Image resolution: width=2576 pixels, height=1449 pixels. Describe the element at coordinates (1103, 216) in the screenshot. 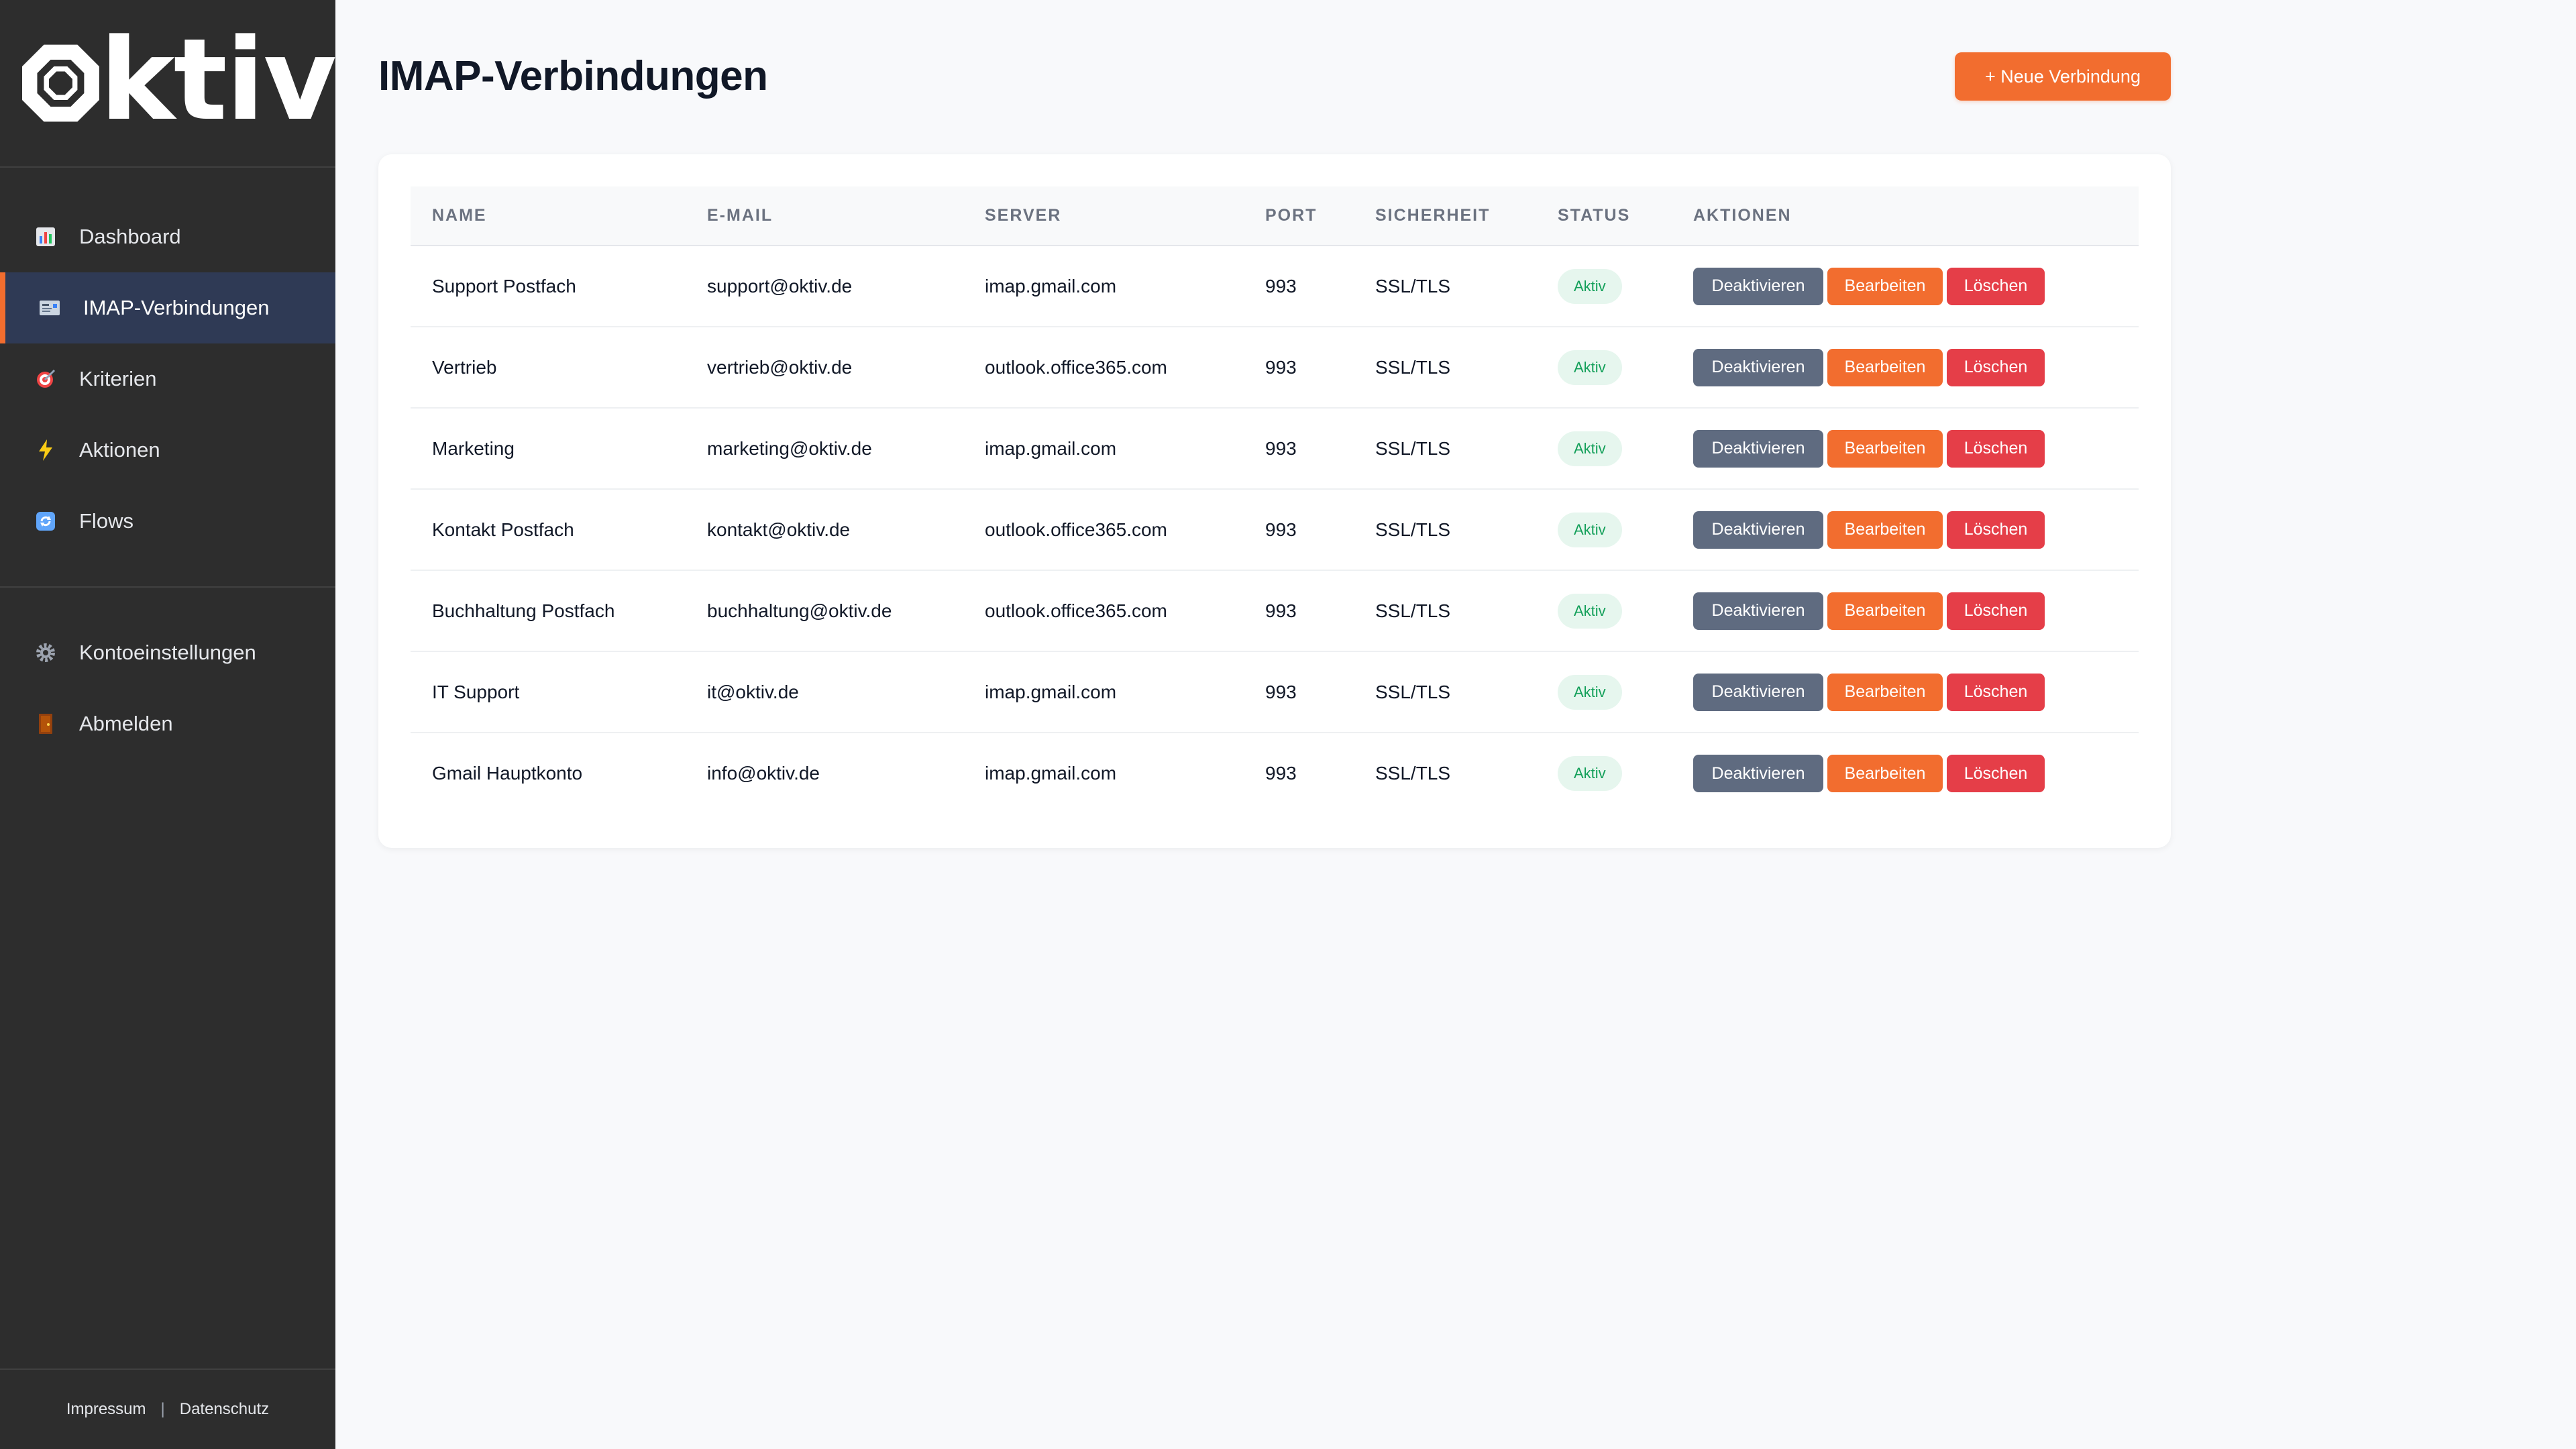

I see `column-header-server: SERVER` at that location.